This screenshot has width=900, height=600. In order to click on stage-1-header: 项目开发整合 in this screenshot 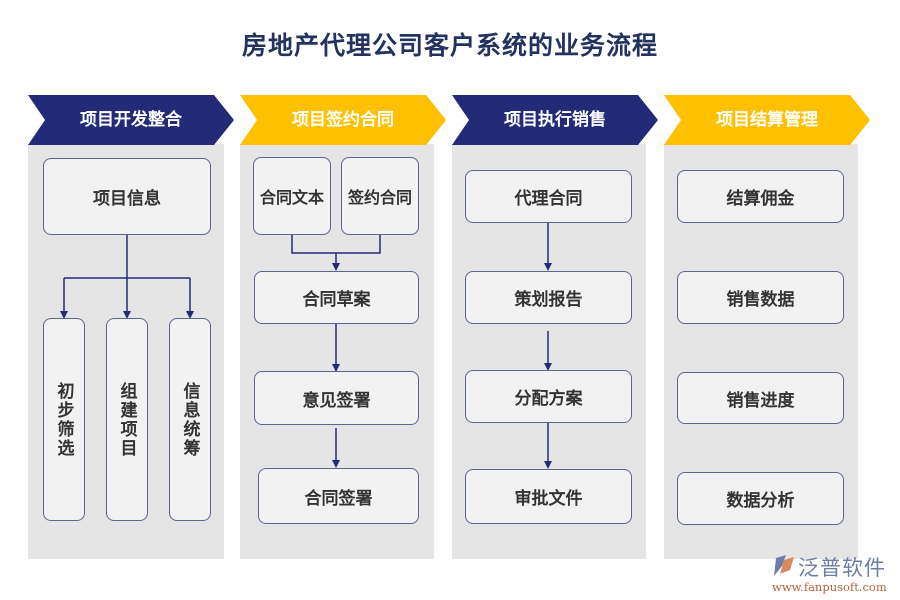, I will do `click(131, 120)`.